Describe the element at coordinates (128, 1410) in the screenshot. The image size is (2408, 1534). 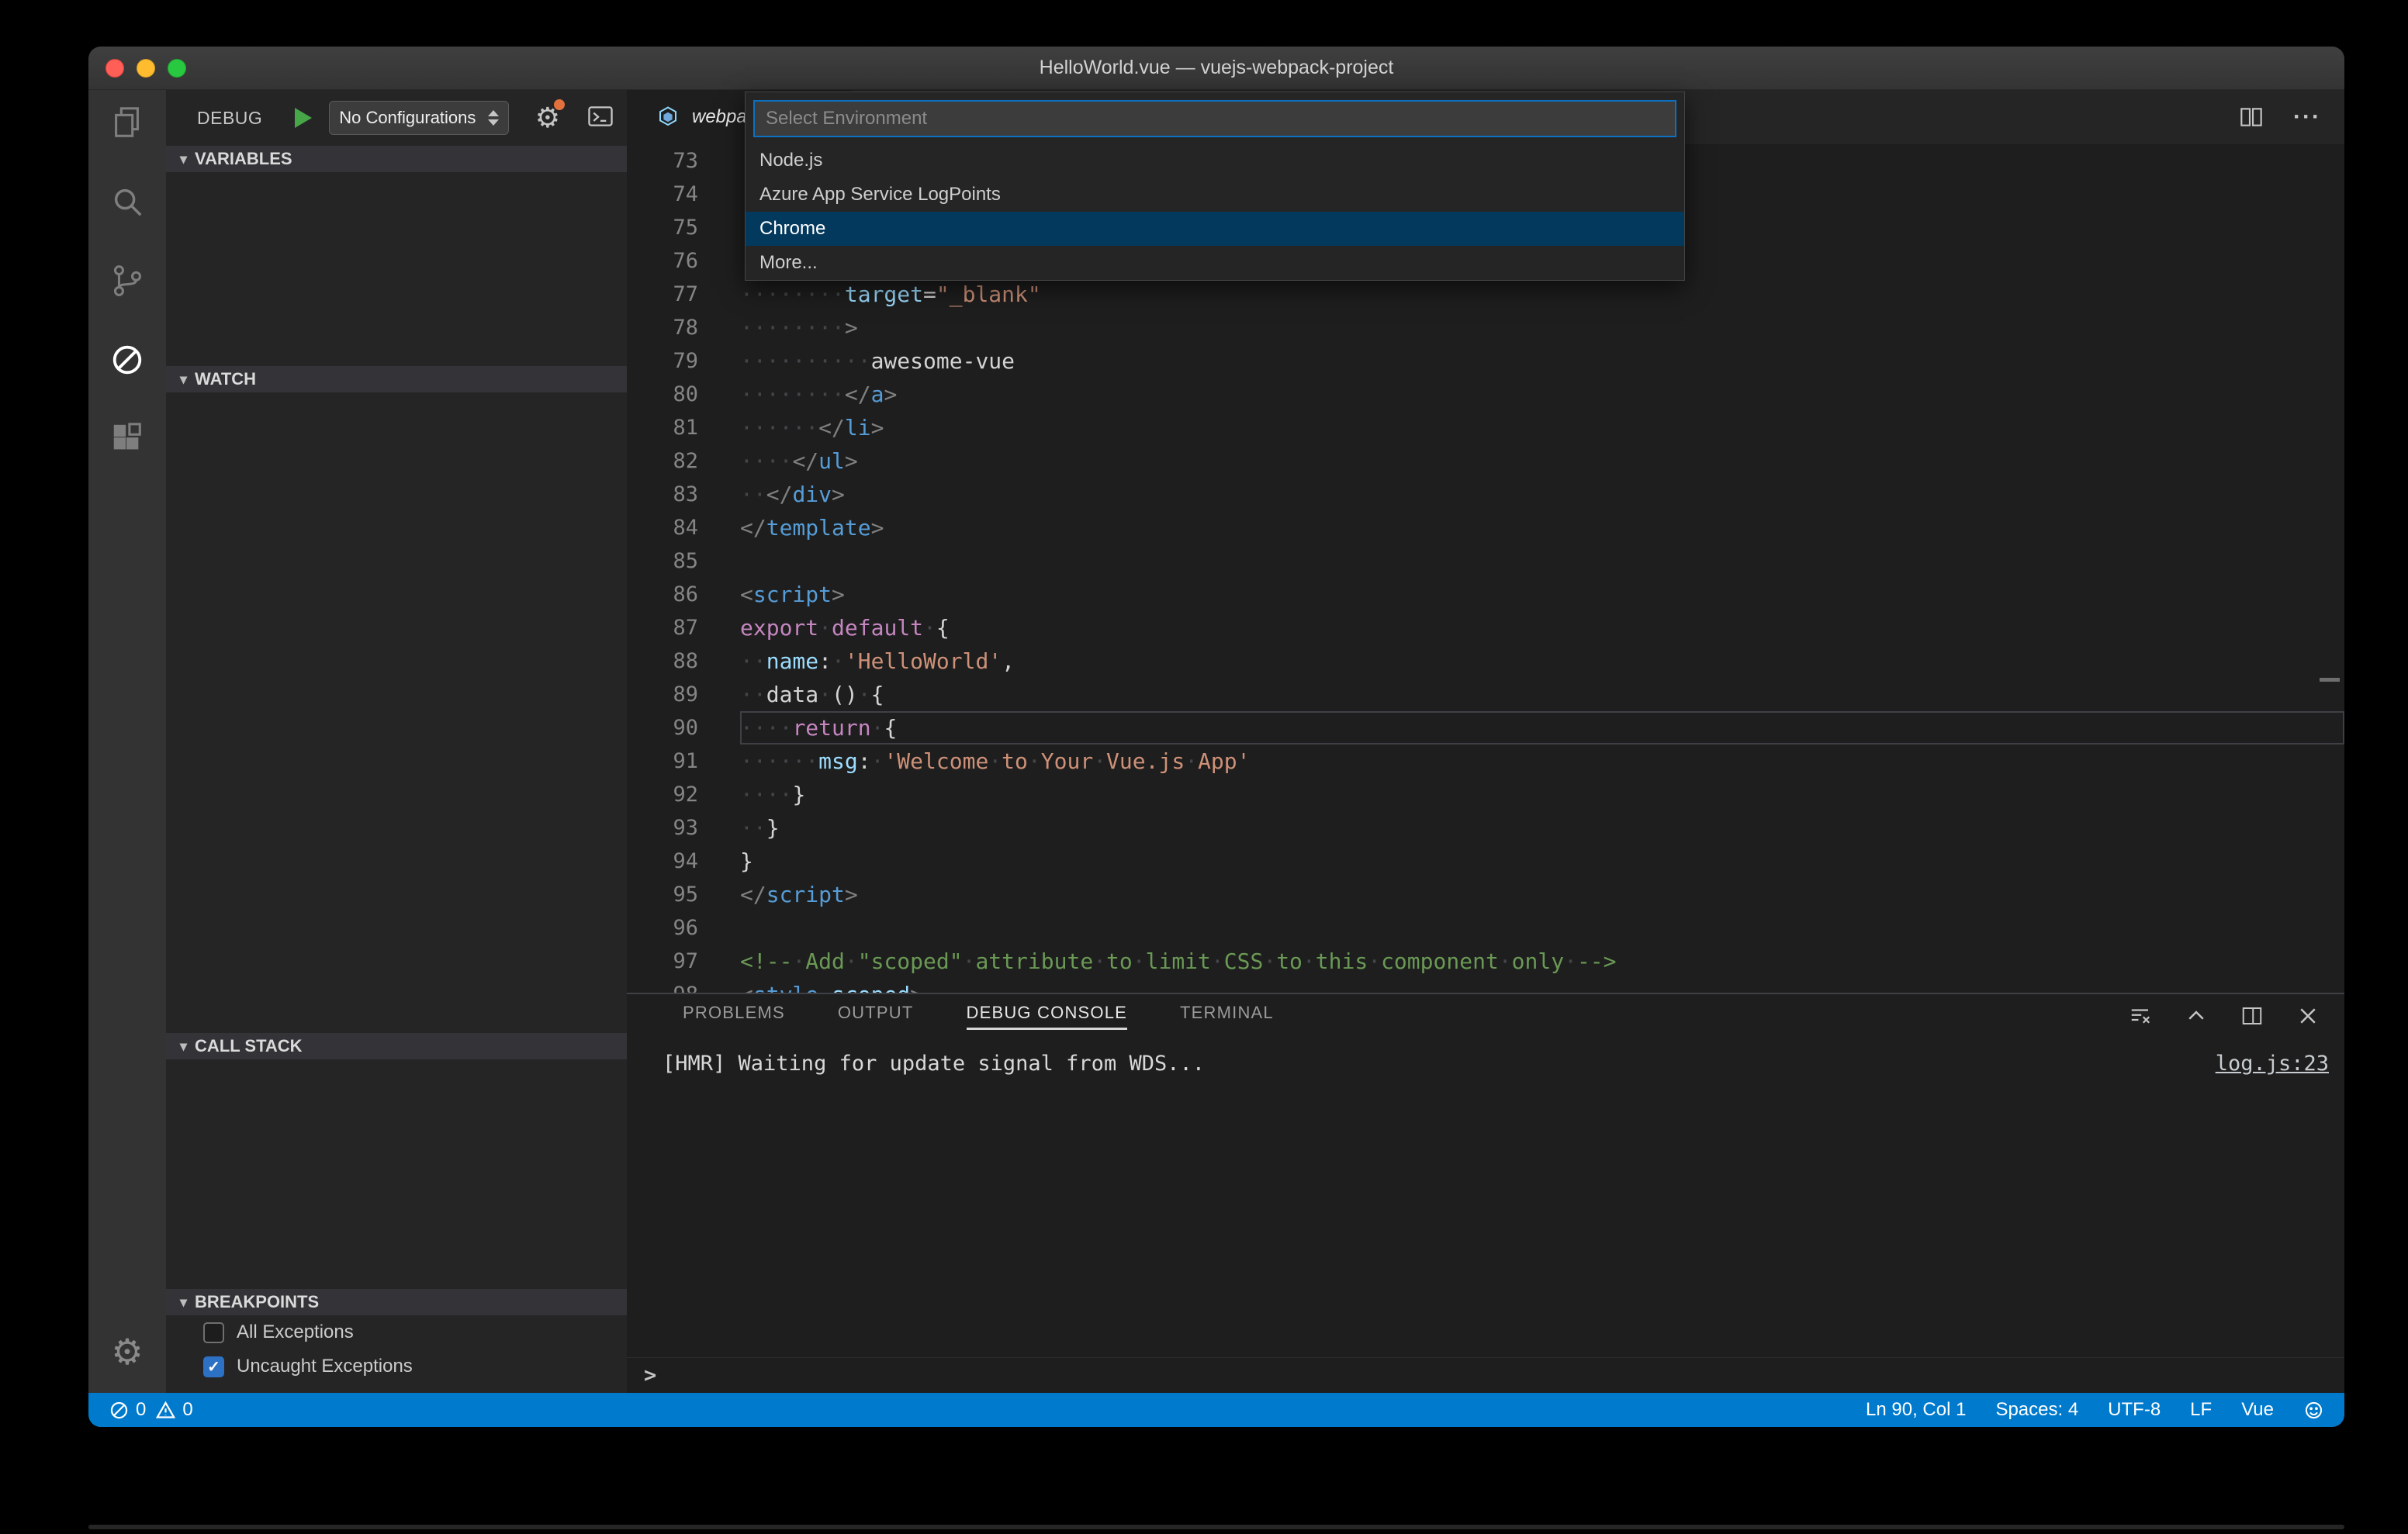
I see `error-status: 0` at that location.